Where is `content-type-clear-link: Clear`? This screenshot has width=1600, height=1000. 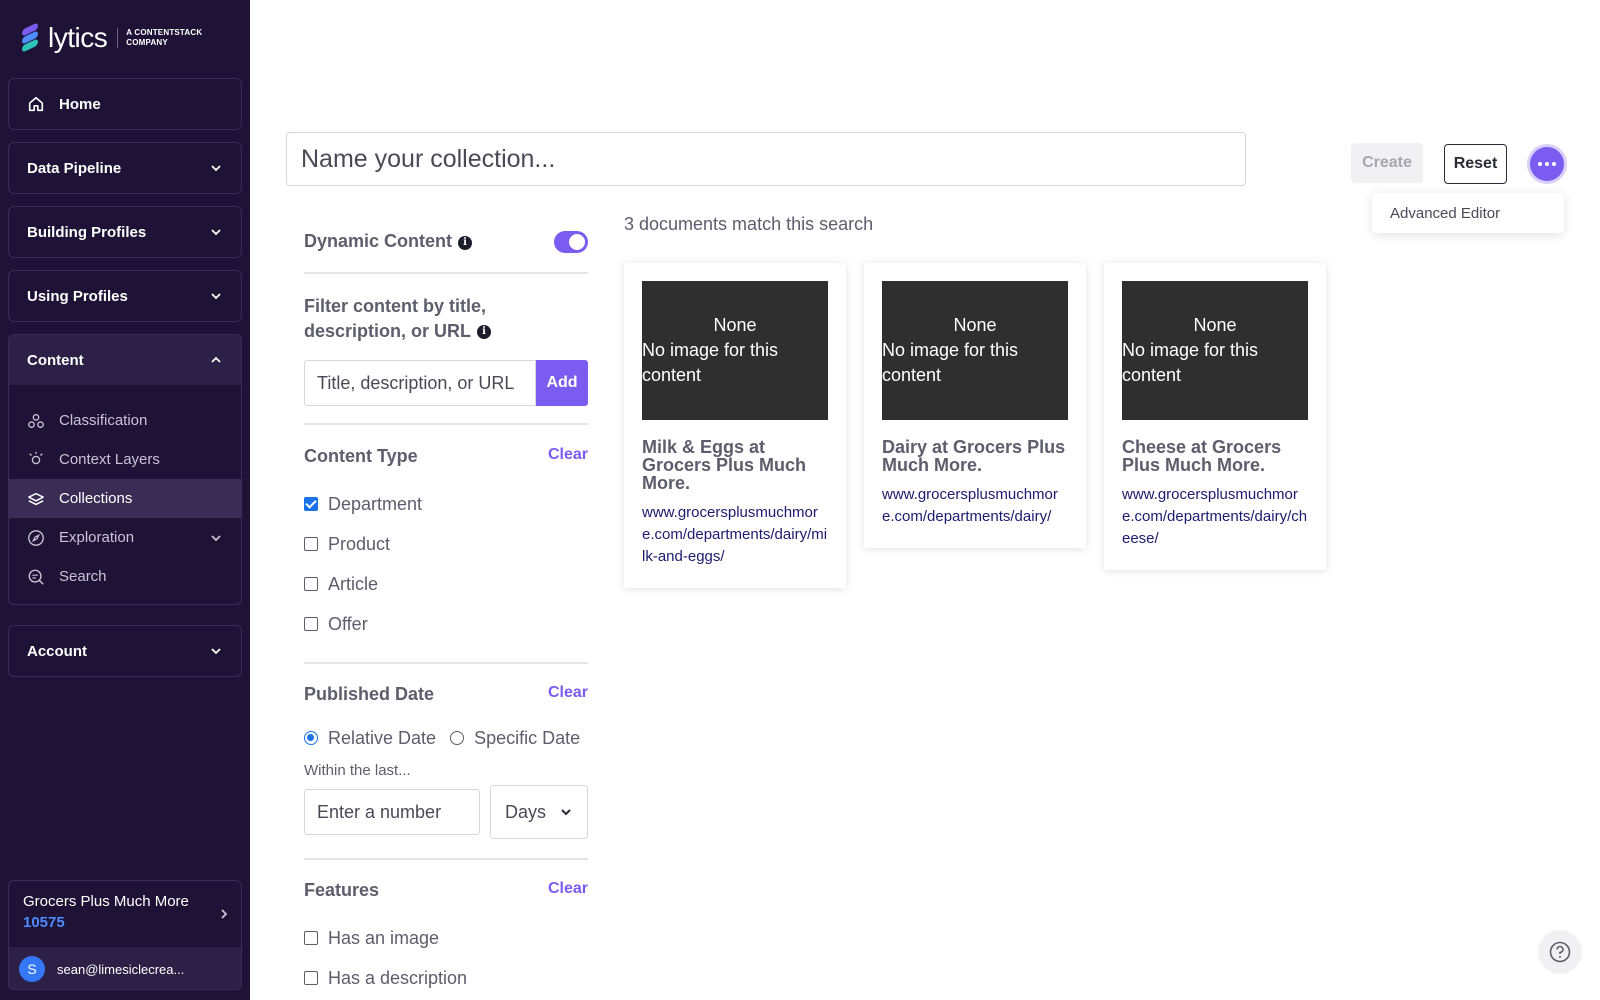
content-type-clear-link: Clear is located at coordinates (568, 455).